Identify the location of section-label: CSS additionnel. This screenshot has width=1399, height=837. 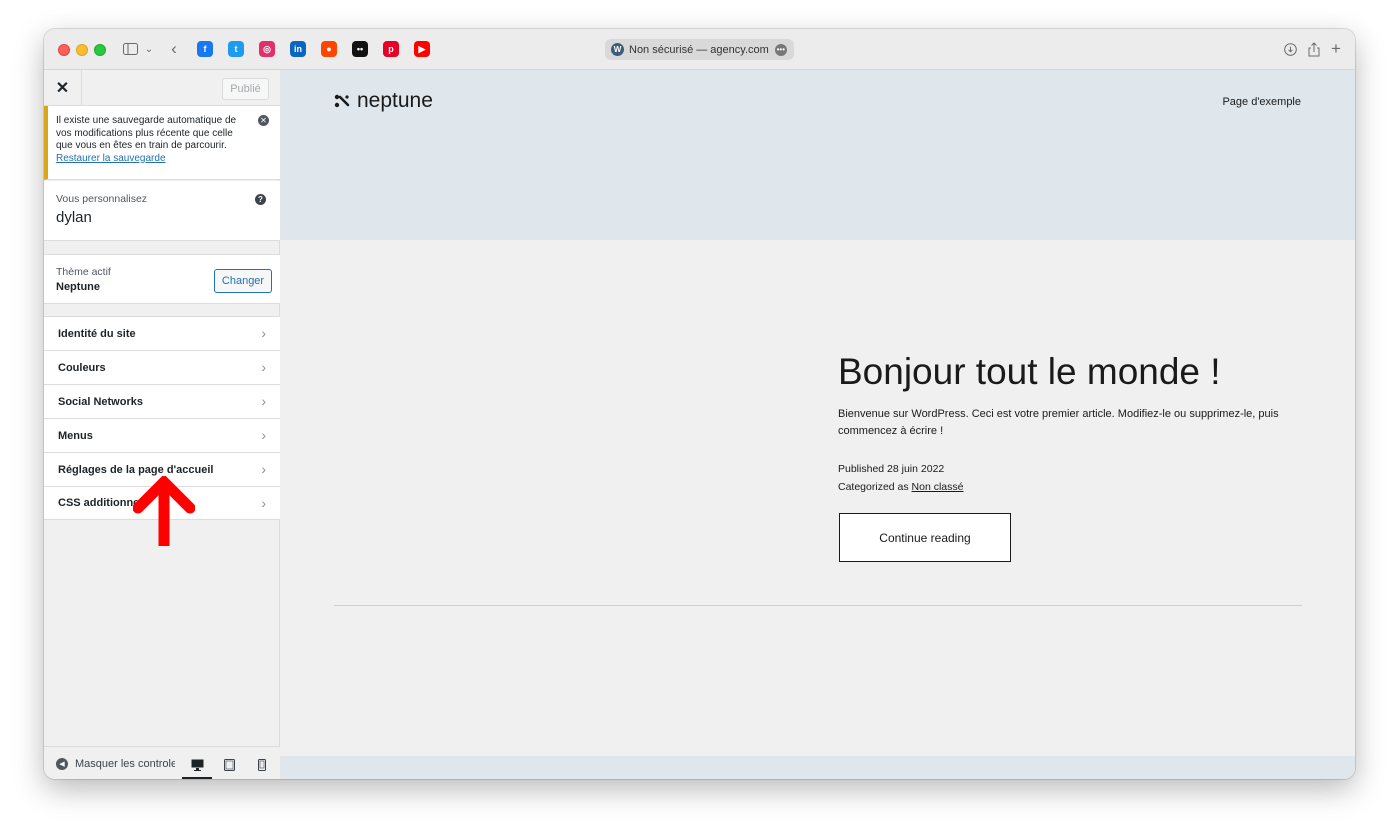
(100, 503).